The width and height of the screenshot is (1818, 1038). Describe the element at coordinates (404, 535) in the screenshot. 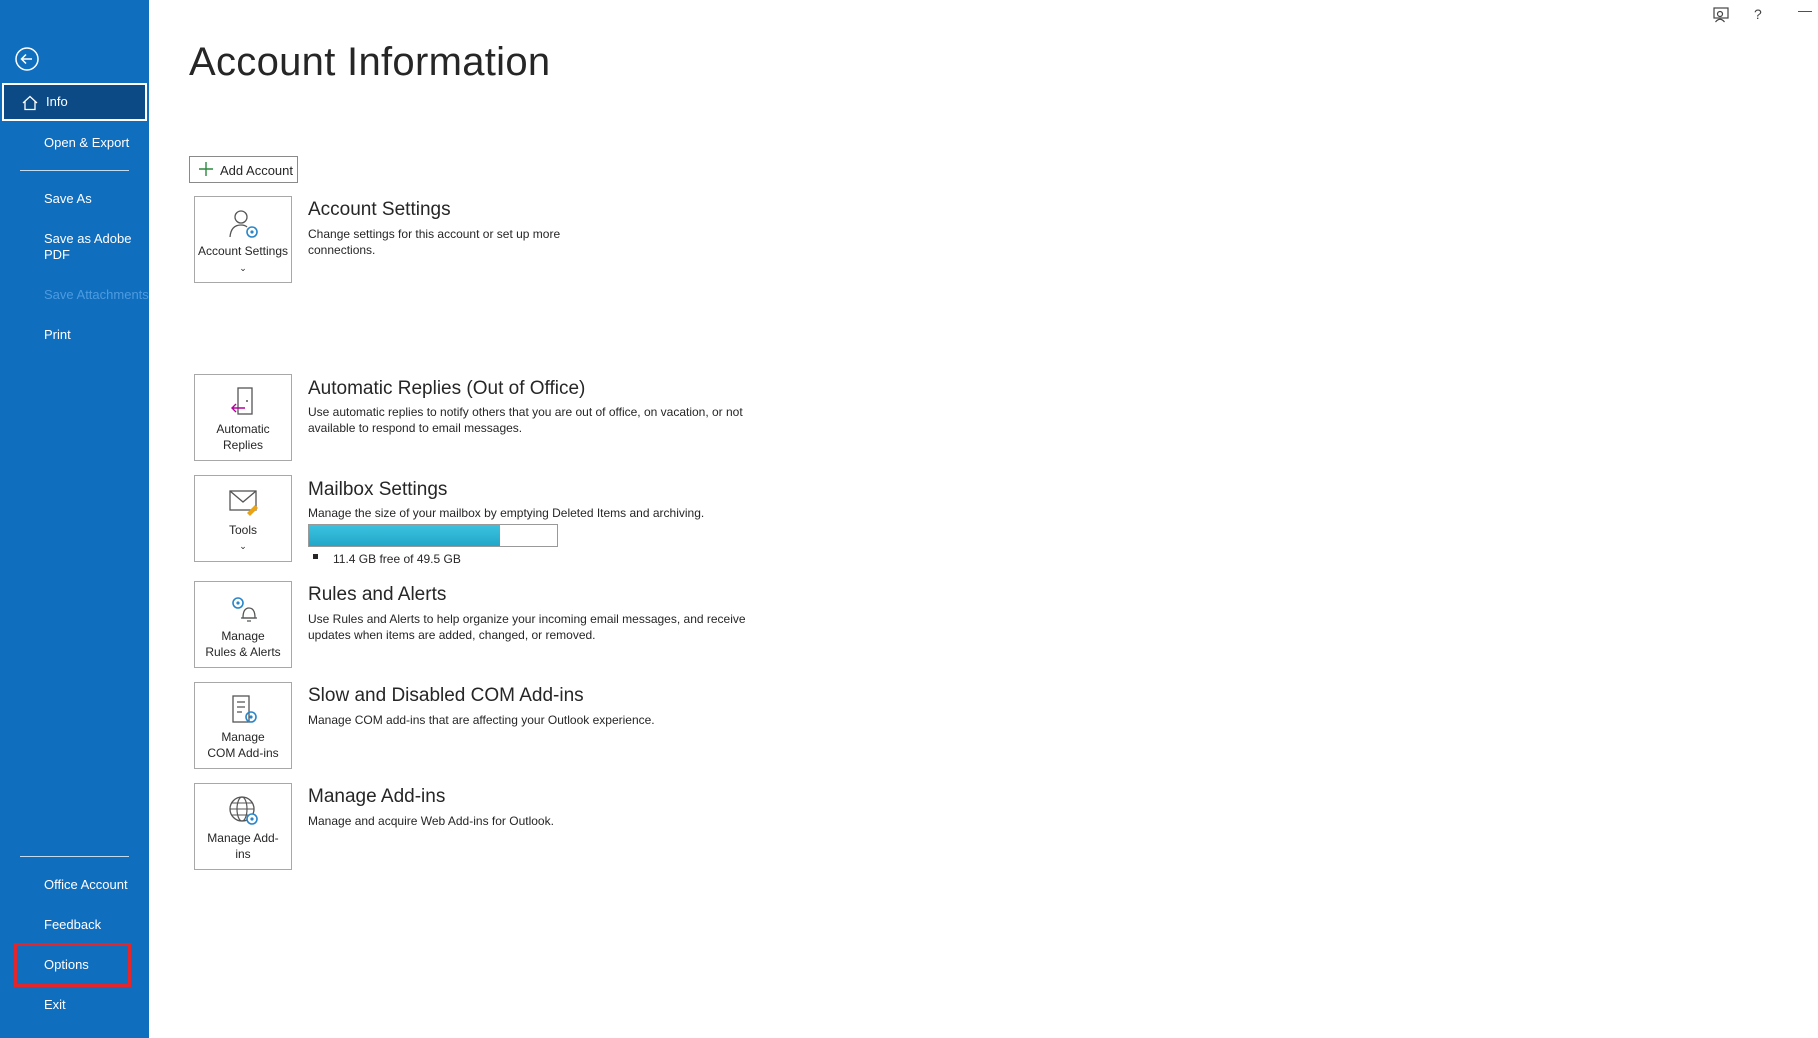

I see `mailbox-usage-fill` at that location.